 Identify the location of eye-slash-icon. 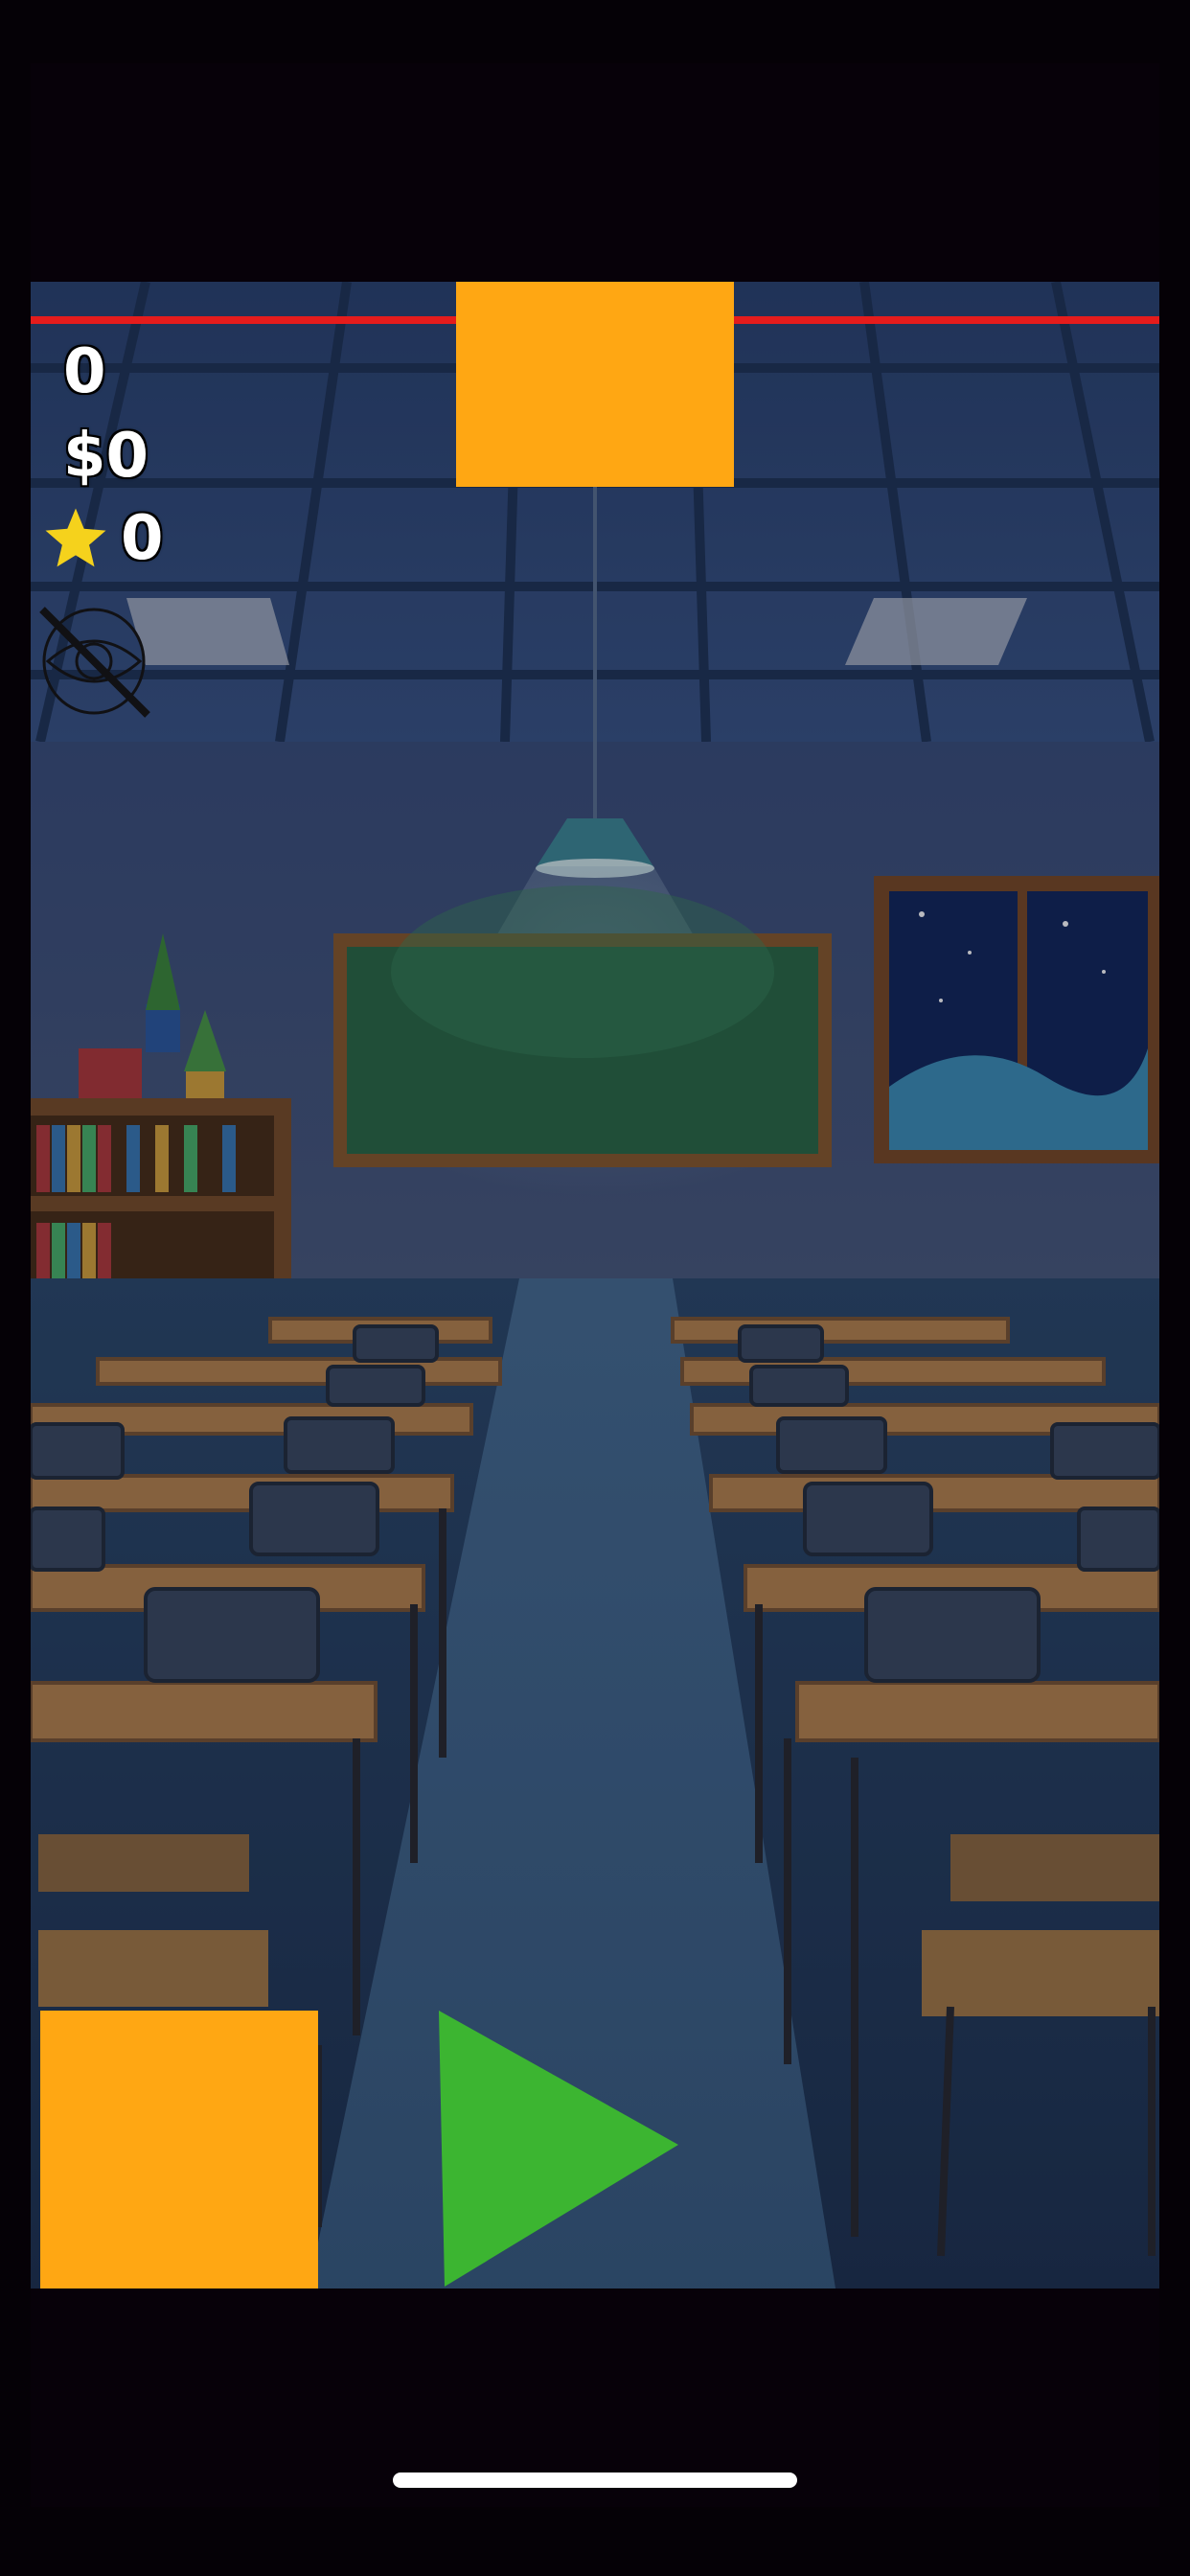
(93, 661).